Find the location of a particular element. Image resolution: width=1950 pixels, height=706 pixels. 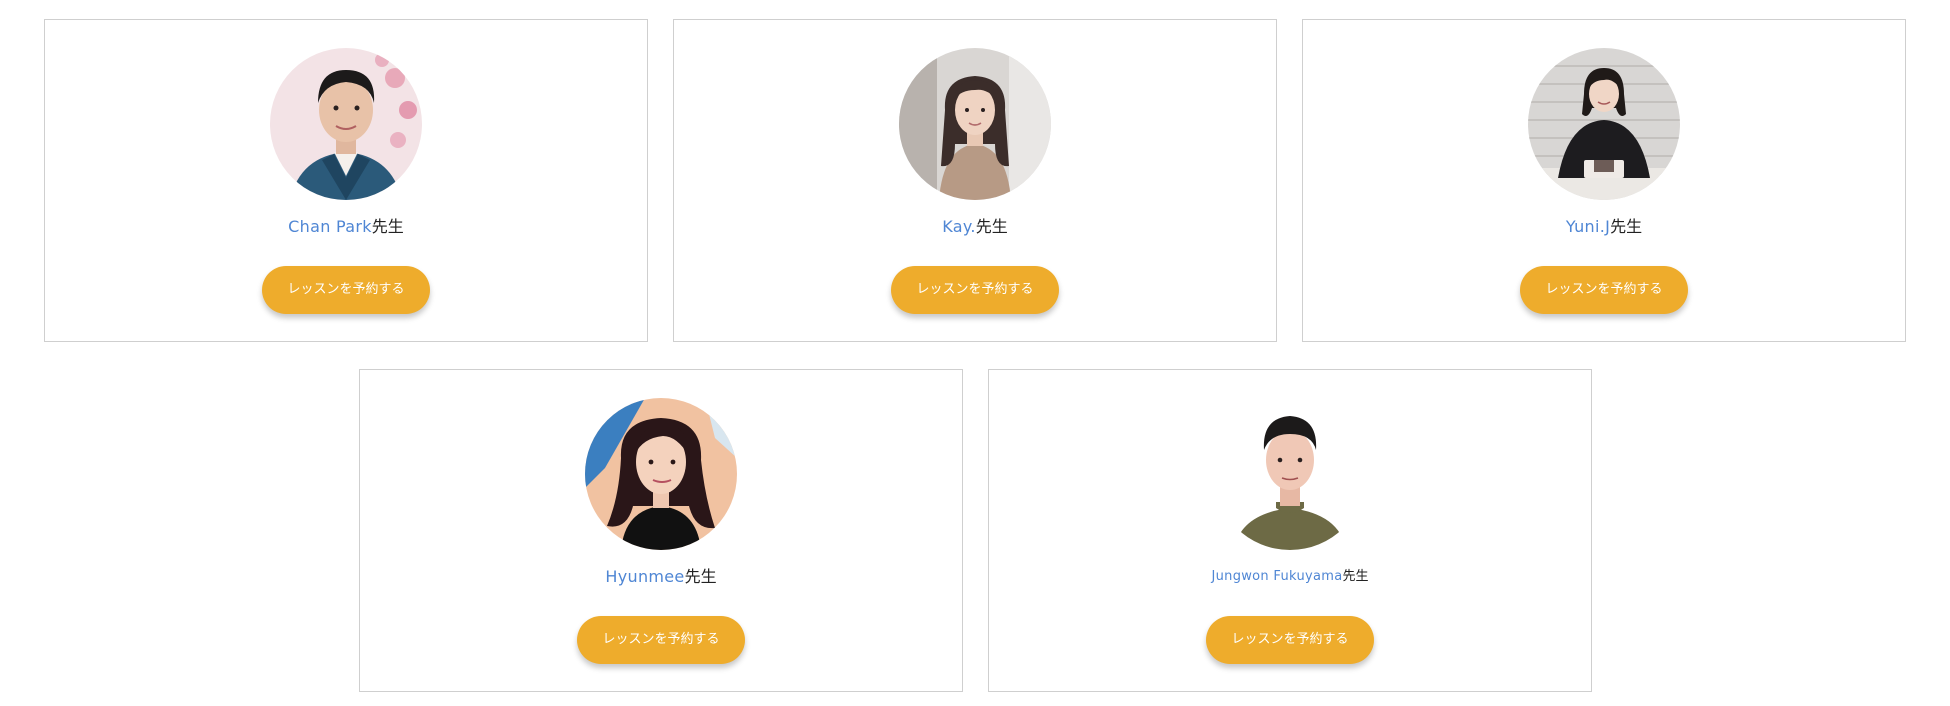

teacher-name-link: Chan Park is located at coordinates (330, 226).